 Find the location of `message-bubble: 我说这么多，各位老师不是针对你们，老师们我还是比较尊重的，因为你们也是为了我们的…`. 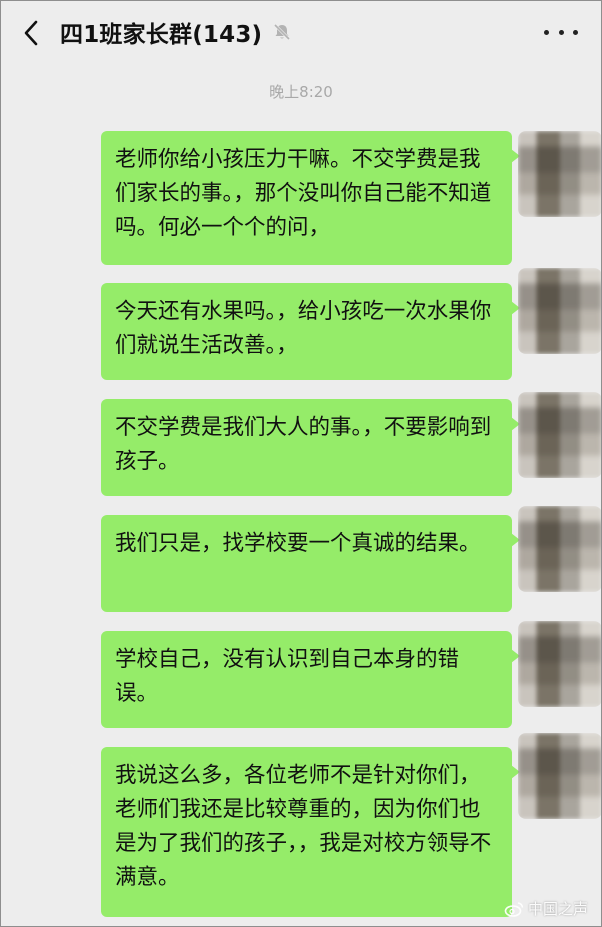

message-bubble: 我说这么多，各位老师不是针对你们，老师们我还是比较尊重的，因为你们也是为了我们的… is located at coordinates (310, 832).